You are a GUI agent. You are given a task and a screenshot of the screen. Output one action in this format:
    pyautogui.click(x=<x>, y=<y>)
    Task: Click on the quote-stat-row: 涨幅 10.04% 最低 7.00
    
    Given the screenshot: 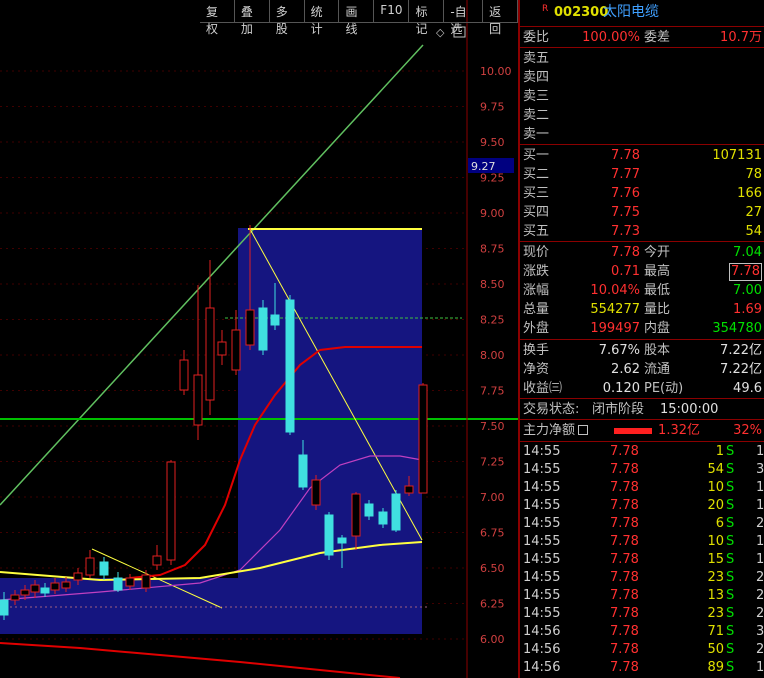 What is the action you would take?
    pyautogui.click(x=642, y=290)
    